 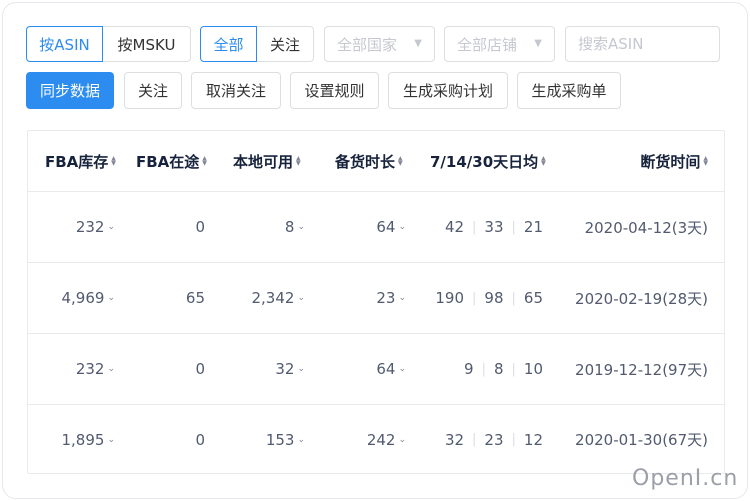 What do you see at coordinates (295, 227) in the screenshot?
I see `local-available-cell: 8 ⌄` at bounding box center [295, 227].